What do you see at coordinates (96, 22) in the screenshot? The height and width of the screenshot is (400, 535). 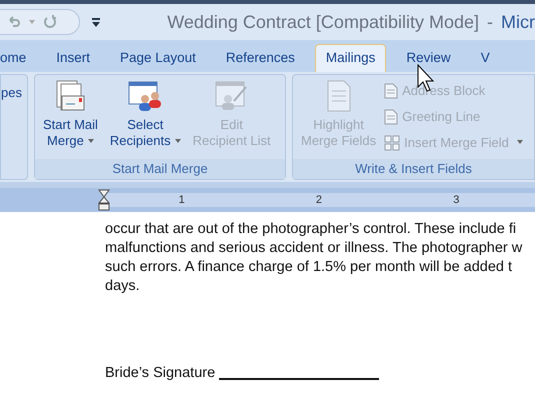 I see `customize-toolbar-icon` at bounding box center [96, 22].